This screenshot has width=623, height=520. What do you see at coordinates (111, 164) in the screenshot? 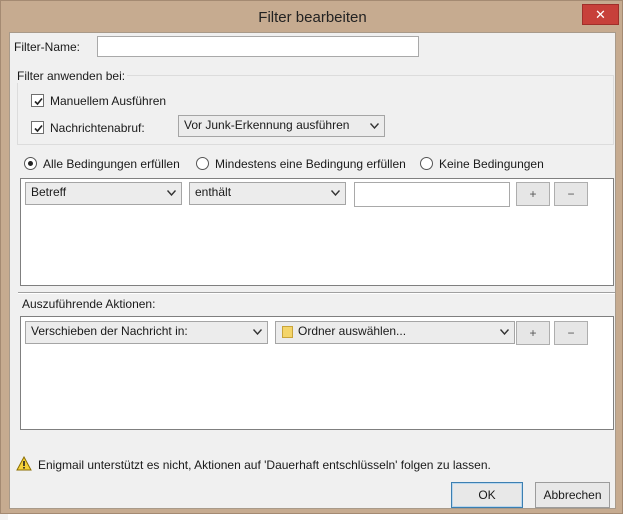
I see `match-all-label: Alle Bedingungen erfüllen` at bounding box center [111, 164].